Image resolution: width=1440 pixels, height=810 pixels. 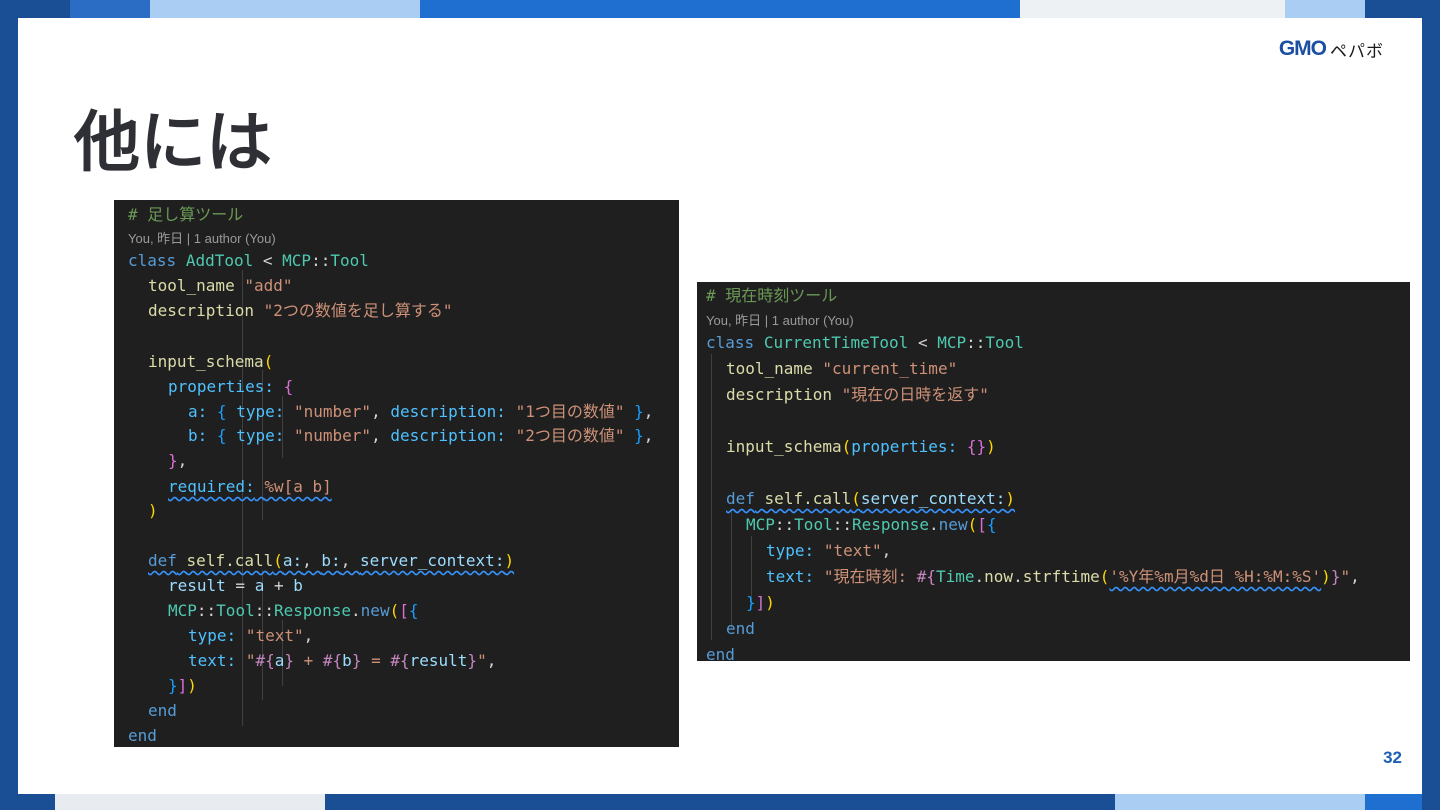 I want to click on logo-brand: GMO, so click(x=1302, y=48).